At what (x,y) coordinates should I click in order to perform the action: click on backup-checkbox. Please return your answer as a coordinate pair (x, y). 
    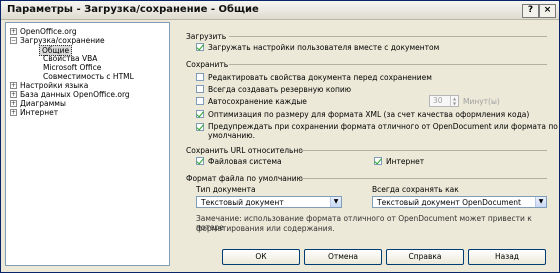
    Looking at the image, I should click on (200, 89).